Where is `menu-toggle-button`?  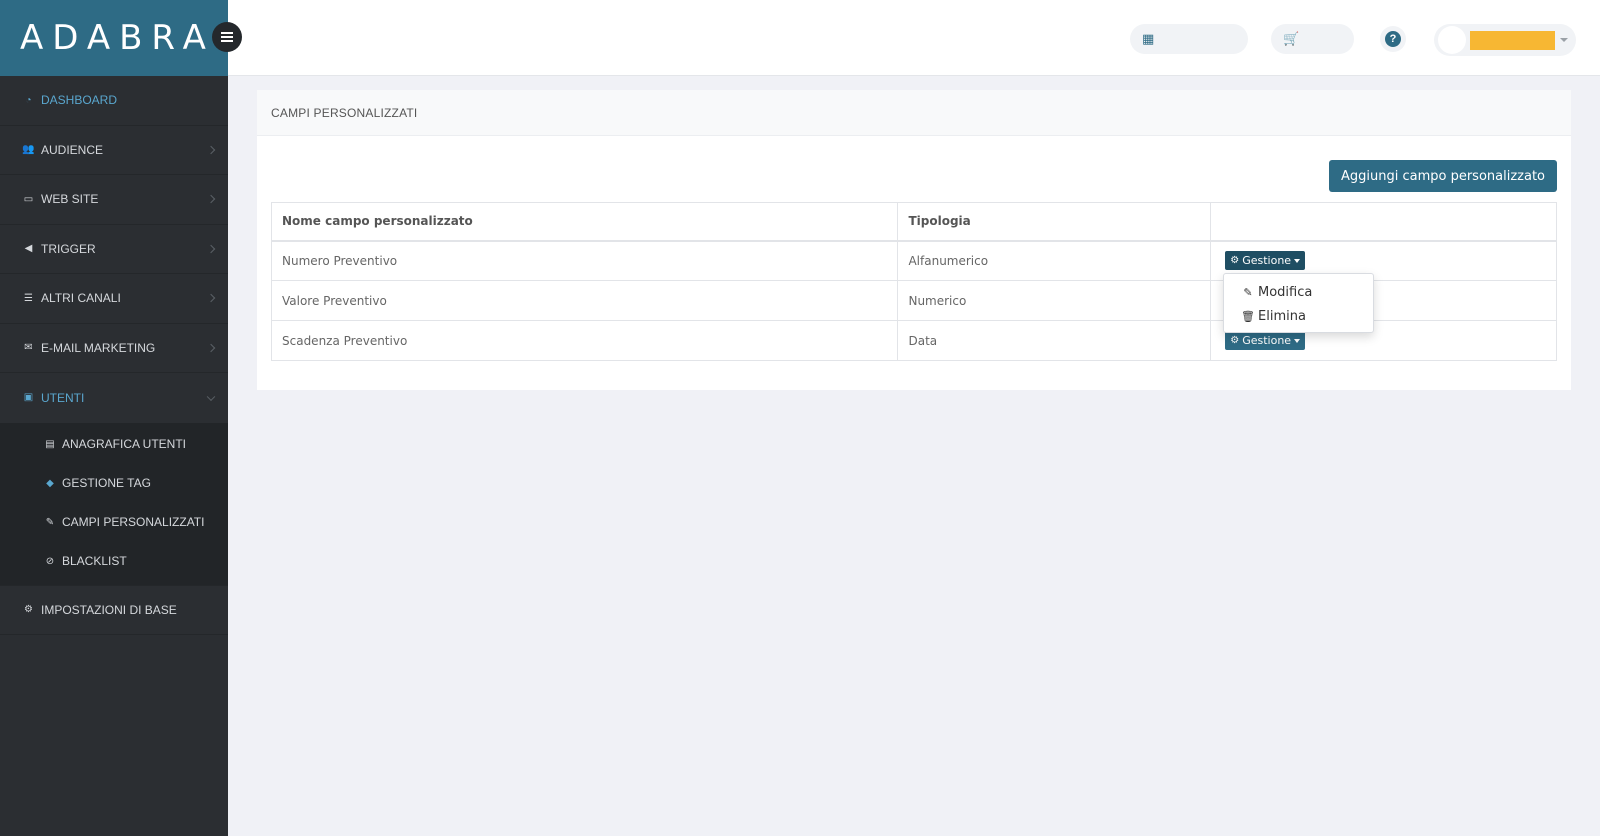 menu-toggle-button is located at coordinates (227, 37).